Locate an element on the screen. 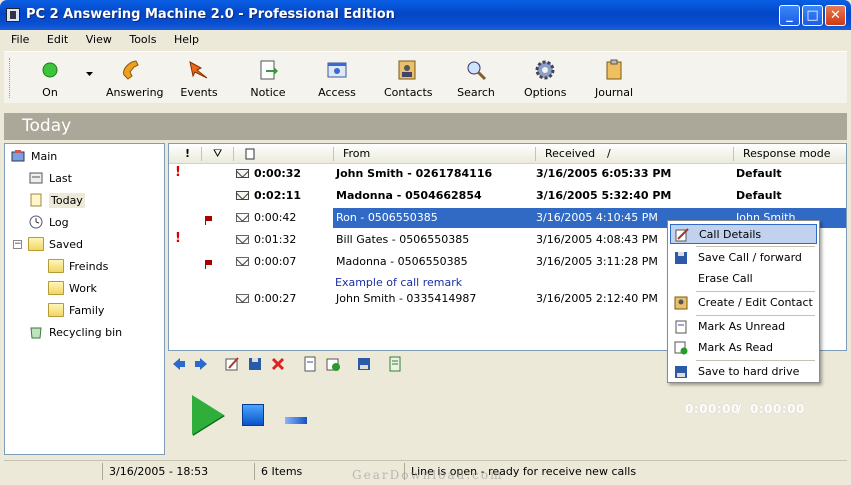 This screenshot has width=851, height=485. call-details-icon is located at coordinates (682, 235).